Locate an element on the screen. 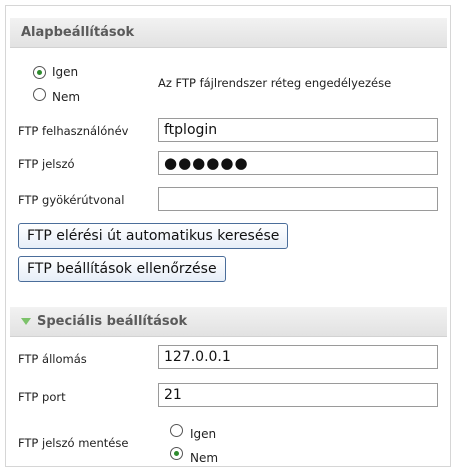 This screenshot has width=458, height=472. root-path-label: FTP gyökérútvonal is located at coordinates (71, 200).